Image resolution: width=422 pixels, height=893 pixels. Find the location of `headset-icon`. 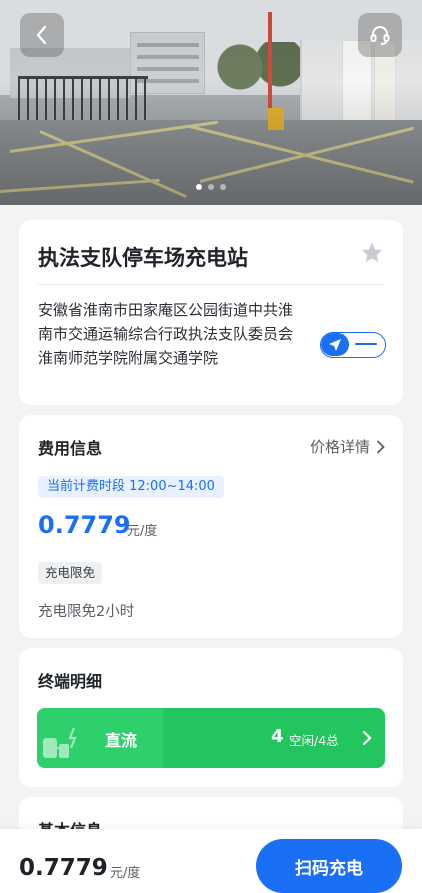

headset-icon is located at coordinates (380, 35).